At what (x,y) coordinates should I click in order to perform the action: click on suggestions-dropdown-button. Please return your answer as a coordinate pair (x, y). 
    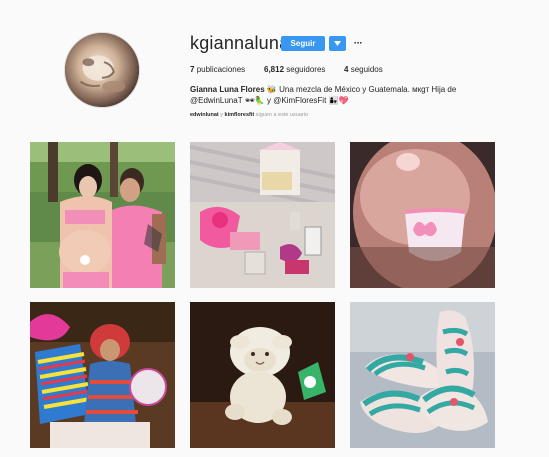
    Looking at the image, I should click on (337, 43).